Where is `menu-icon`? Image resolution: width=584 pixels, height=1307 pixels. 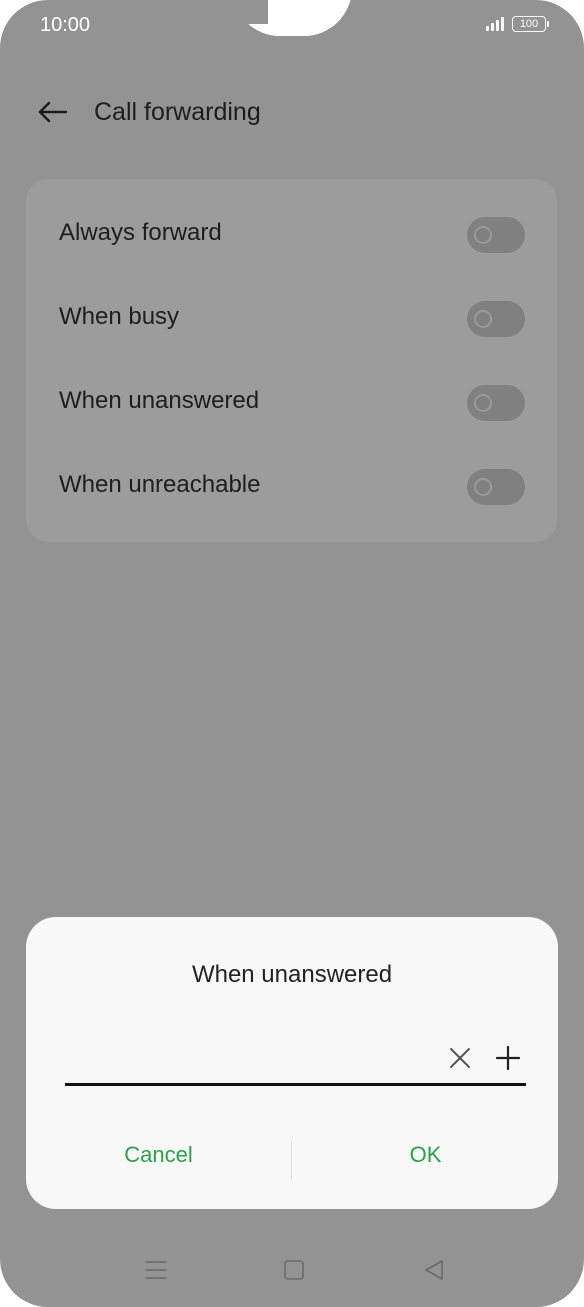 menu-icon is located at coordinates (156, 1270).